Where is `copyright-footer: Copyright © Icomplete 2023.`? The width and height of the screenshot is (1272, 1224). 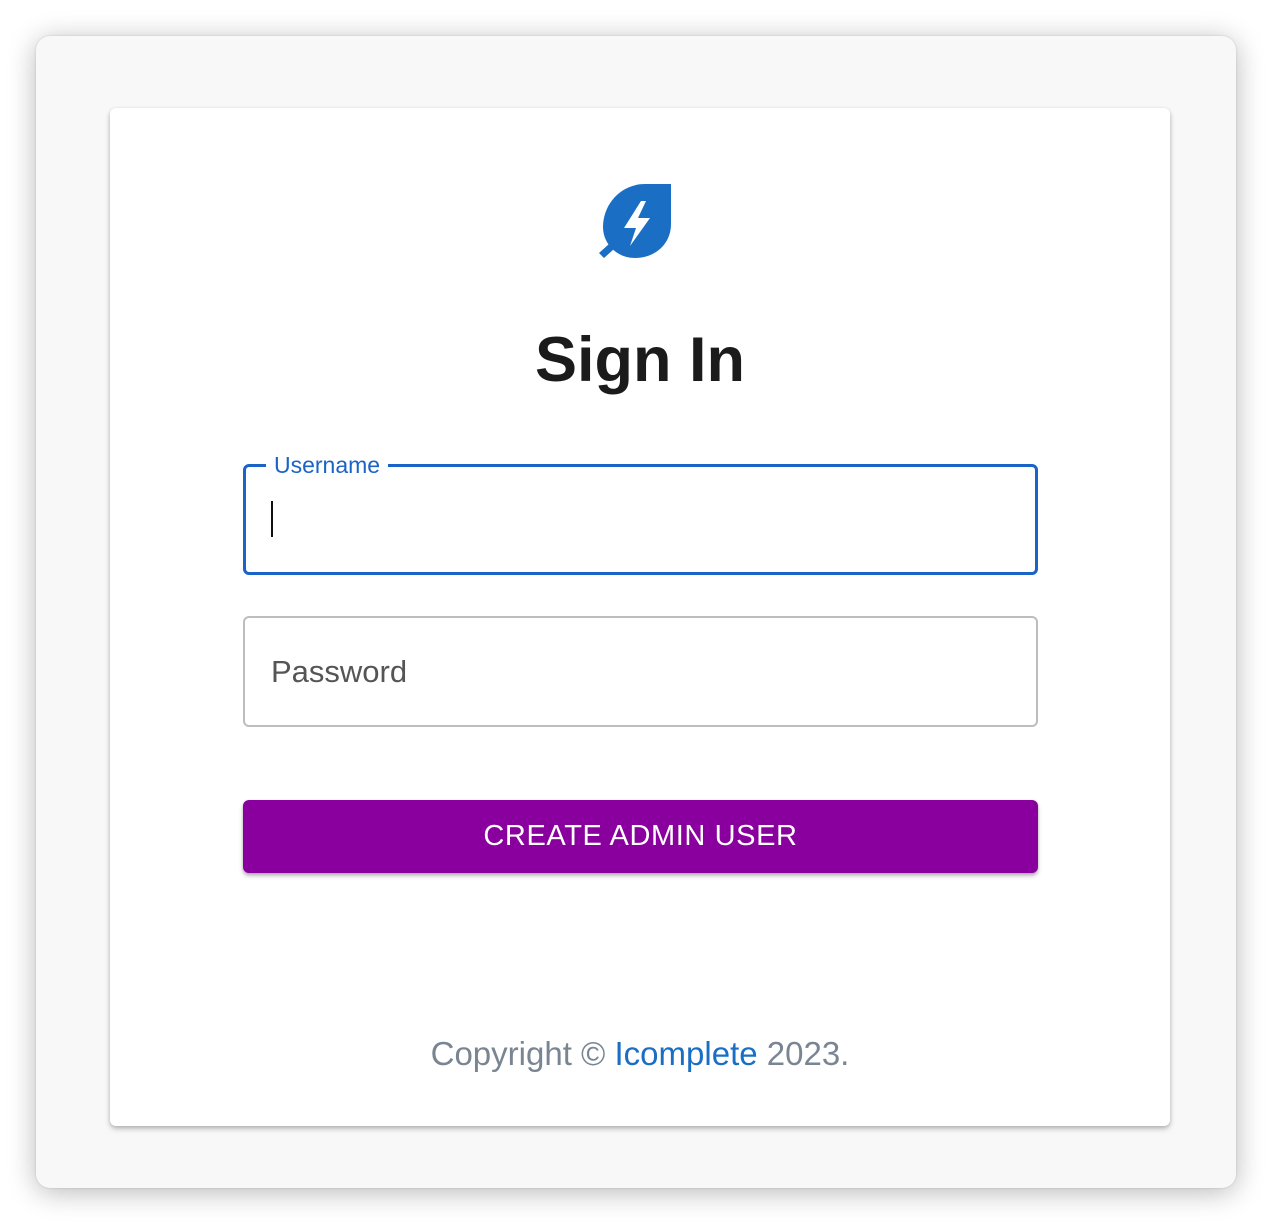
copyright-footer: Copyright © Icomplete 2023. is located at coordinates (640, 1054).